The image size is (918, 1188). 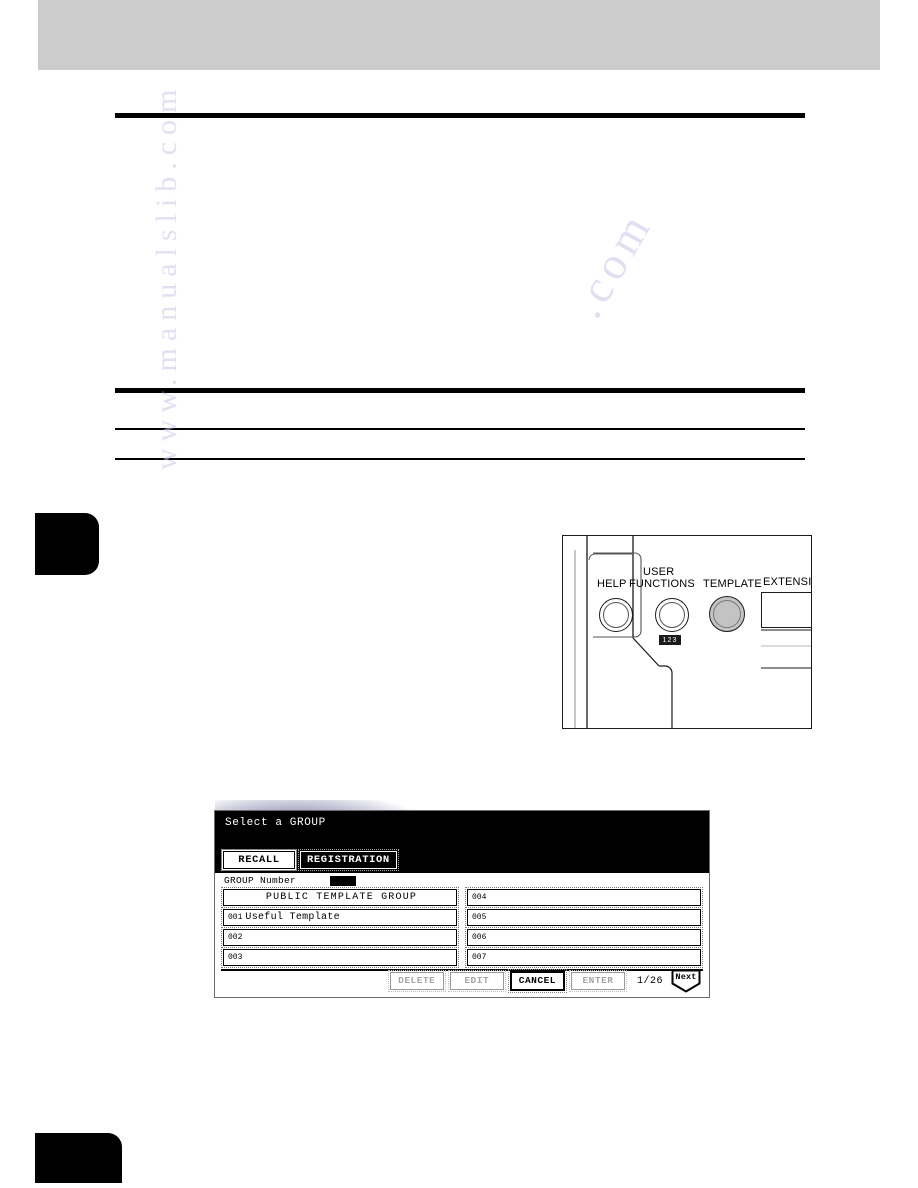 I want to click on page-number-block, so click(x=78, y=1158).